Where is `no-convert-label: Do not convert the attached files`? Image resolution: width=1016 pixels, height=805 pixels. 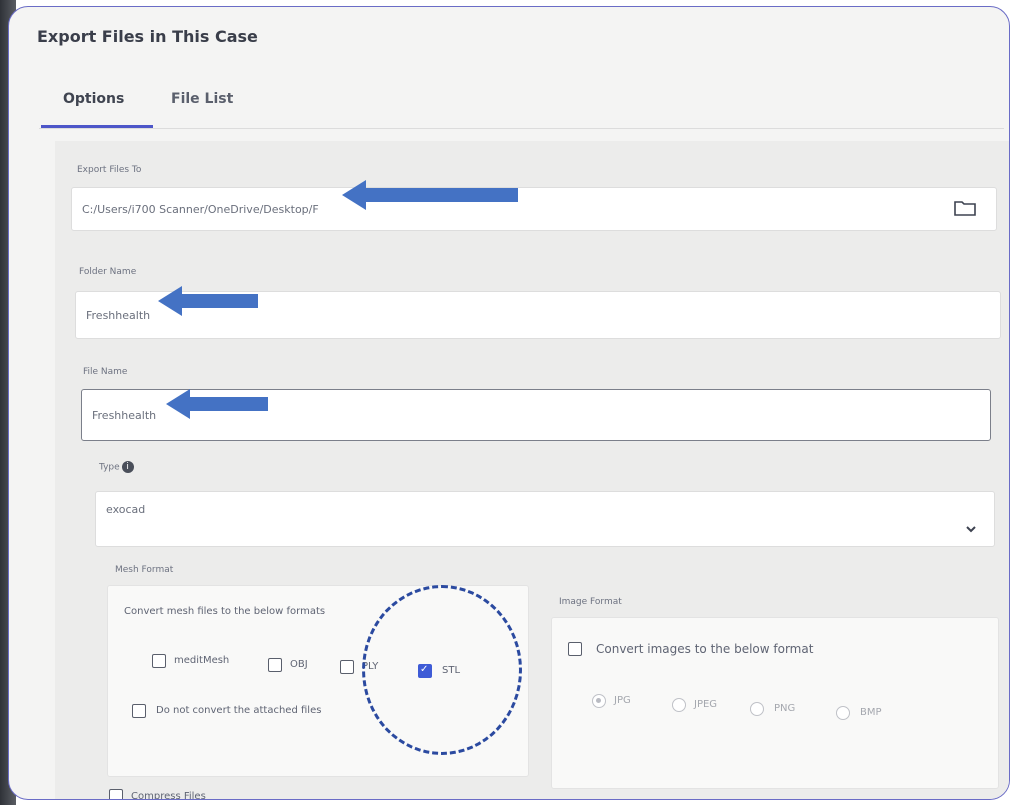 no-convert-label: Do not convert the attached files is located at coordinates (239, 710).